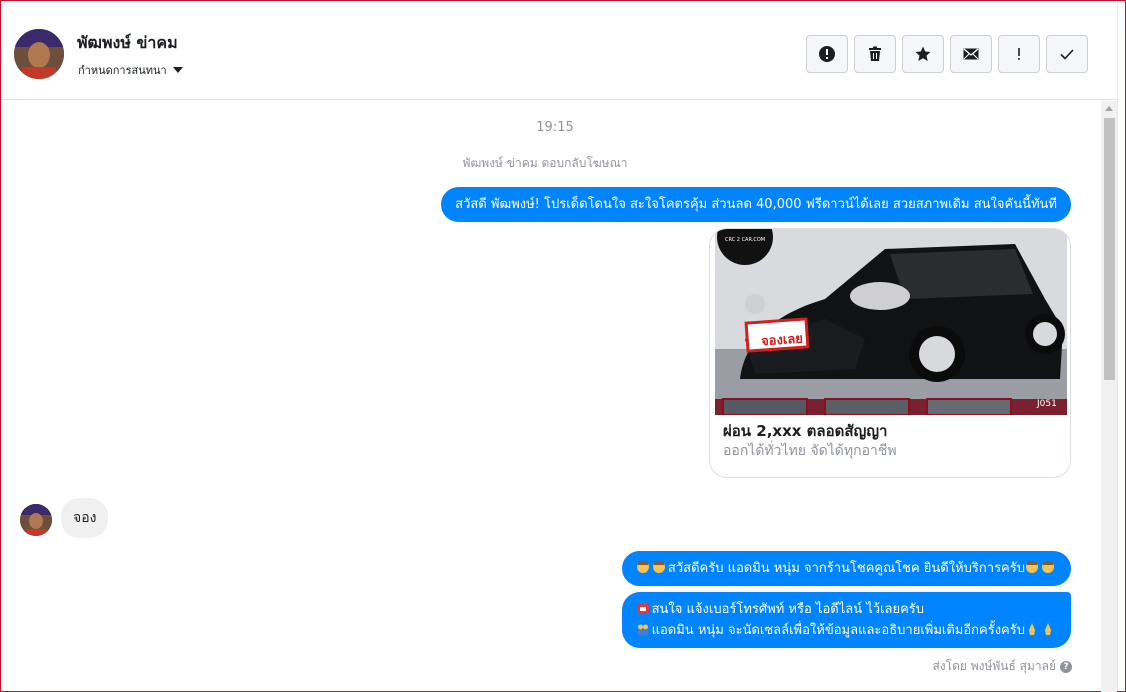 The image size is (1126, 692). What do you see at coordinates (1066, 666) in the screenshot?
I see `help-icon: ?` at bounding box center [1066, 666].